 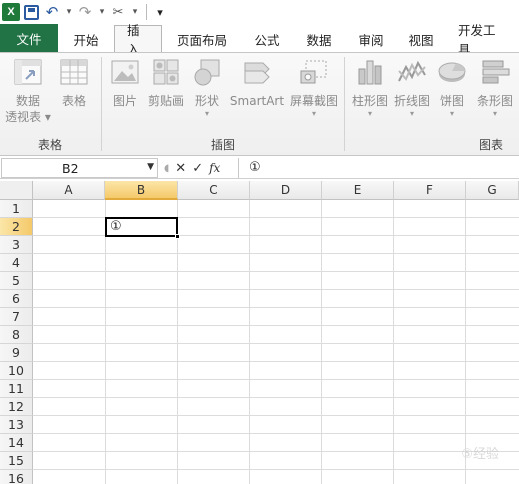 What do you see at coordinates (371, 39) in the screenshot?
I see `tab-review: 审阅` at bounding box center [371, 39].